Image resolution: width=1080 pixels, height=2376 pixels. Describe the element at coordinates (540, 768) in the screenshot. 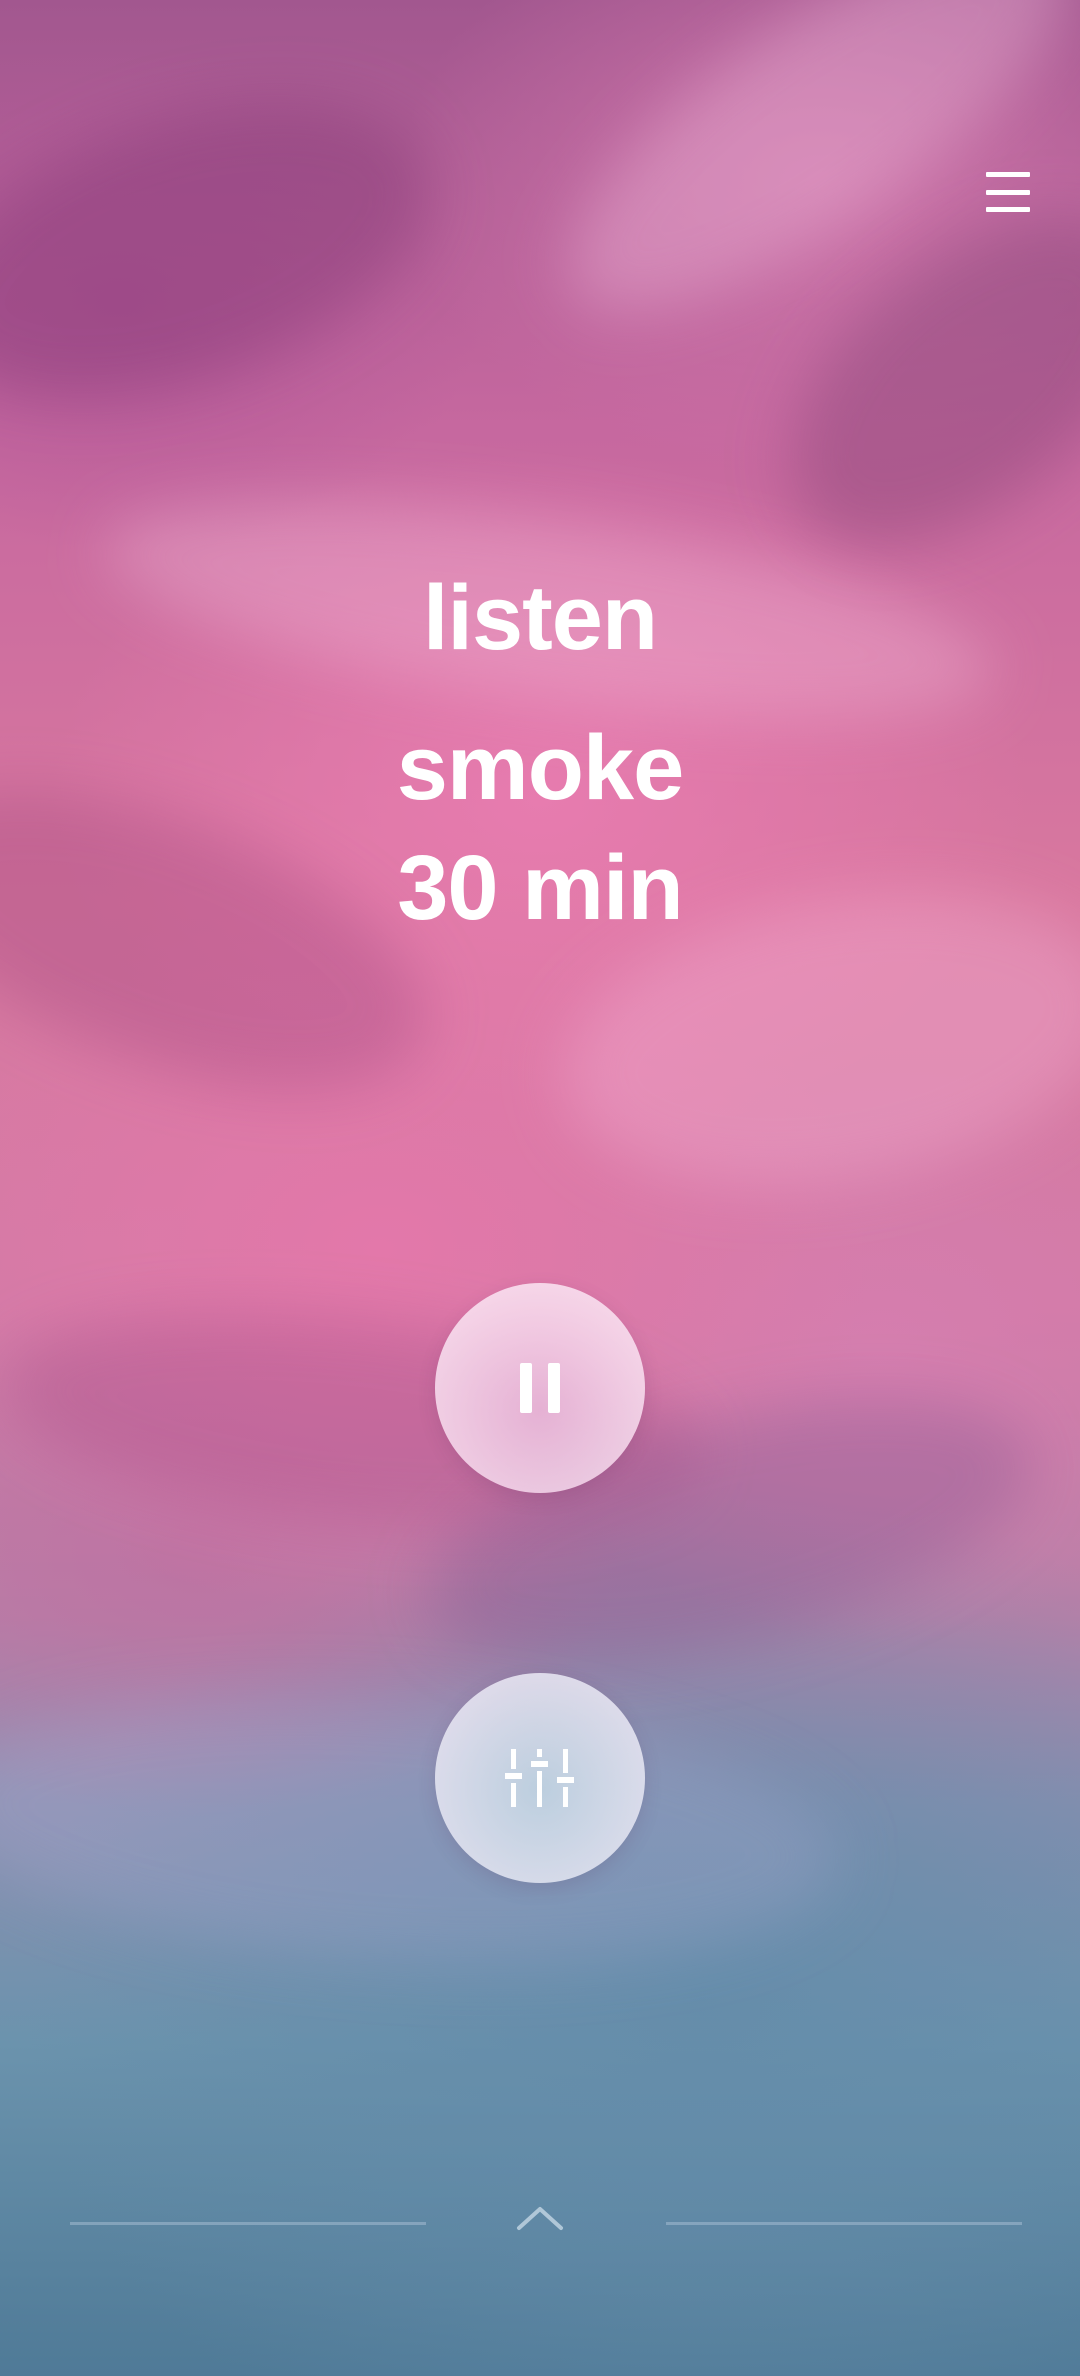

I see `sound-name-label: smoke` at that location.